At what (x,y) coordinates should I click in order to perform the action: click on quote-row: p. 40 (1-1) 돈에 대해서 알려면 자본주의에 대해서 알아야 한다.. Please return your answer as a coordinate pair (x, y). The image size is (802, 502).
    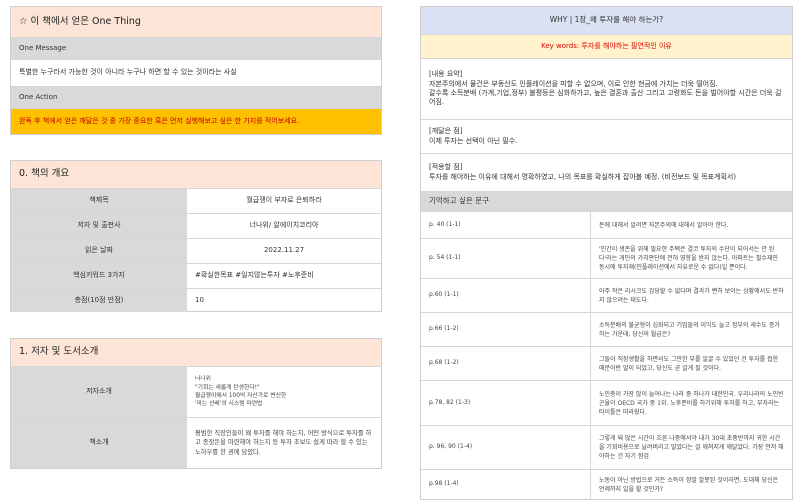
    Looking at the image, I should click on (606, 224).